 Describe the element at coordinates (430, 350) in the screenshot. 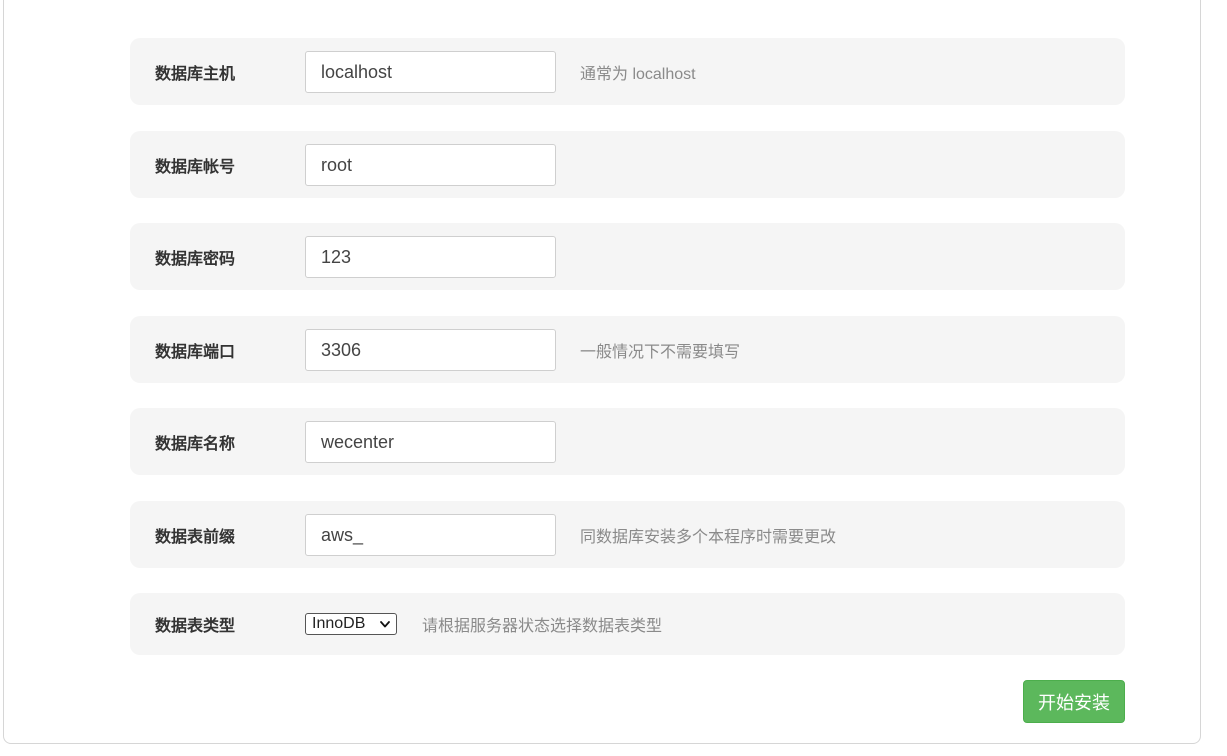

I see `db-port-input` at that location.